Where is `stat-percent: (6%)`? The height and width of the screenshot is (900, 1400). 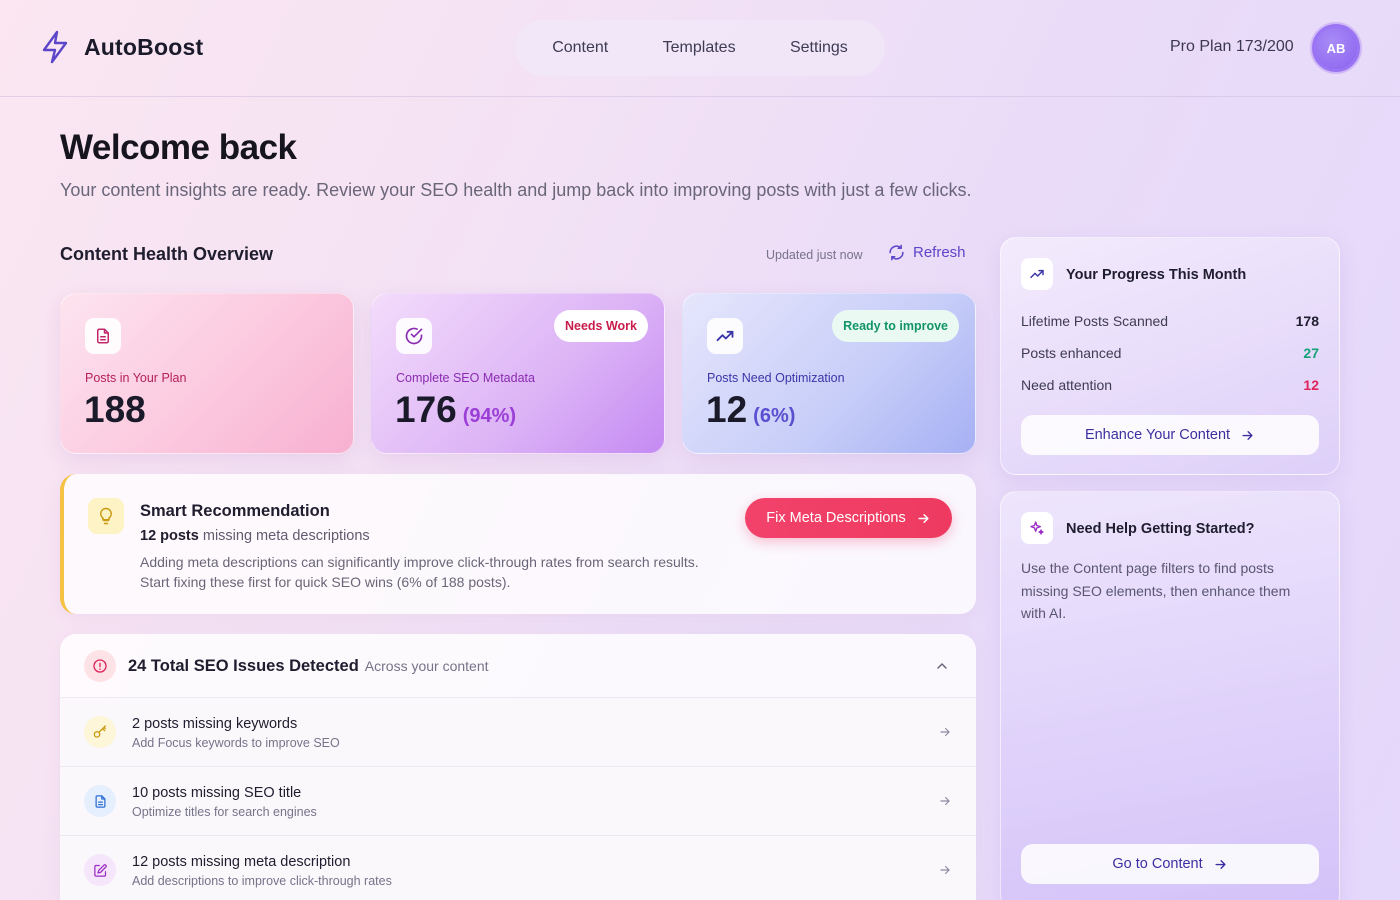
stat-percent: (6%) is located at coordinates (774, 416).